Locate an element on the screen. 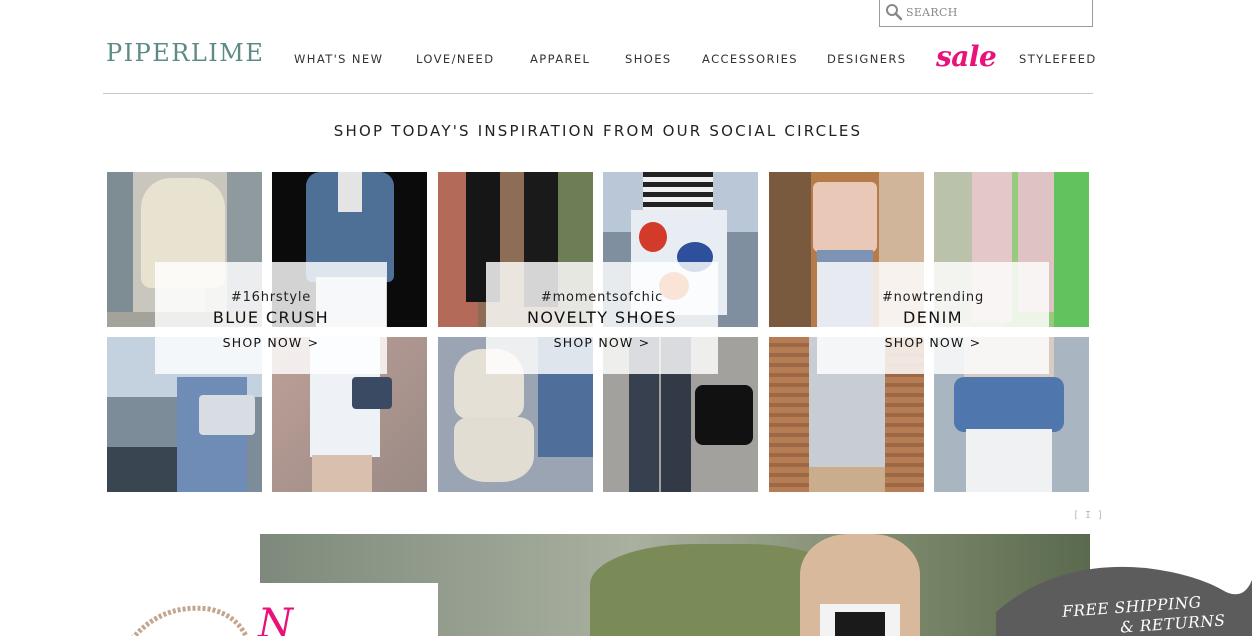 This screenshot has height=636, width=1252. collection-title: NOVELTY SHOES is located at coordinates (602, 317).